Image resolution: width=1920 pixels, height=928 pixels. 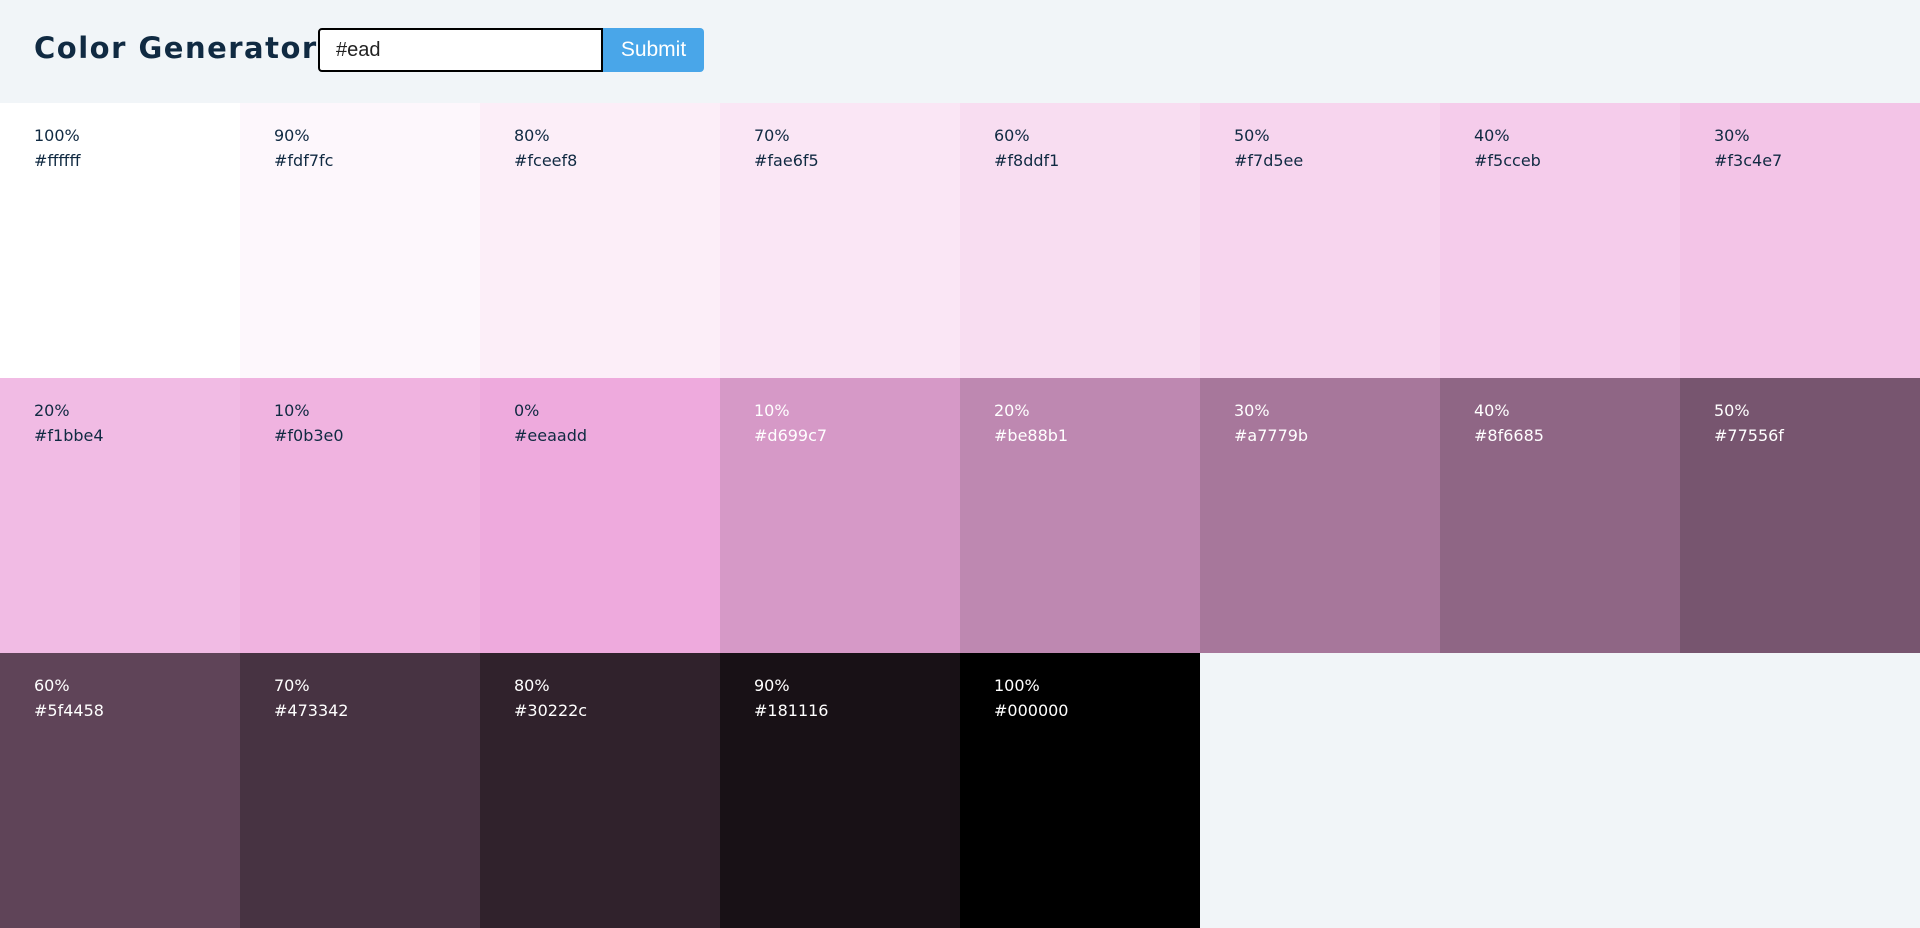 What do you see at coordinates (1031, 435) in the screenshot?
I see `swatch-hex: #be88b1` at bounding box center [1031, 435].